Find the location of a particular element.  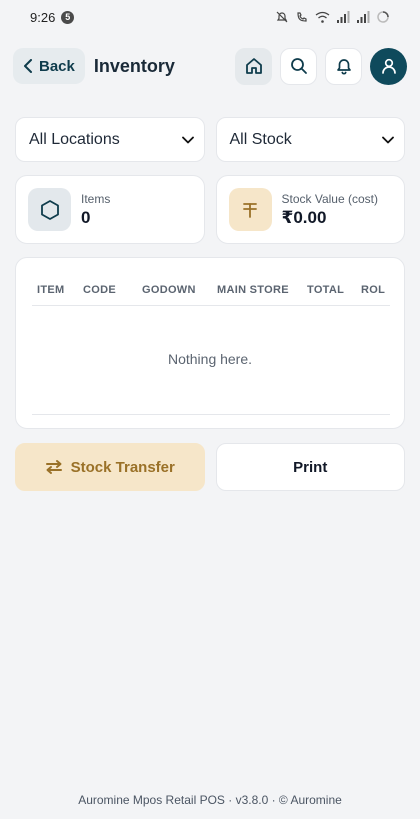

transfer-arrows-icon is located at coordinates (53, 467).